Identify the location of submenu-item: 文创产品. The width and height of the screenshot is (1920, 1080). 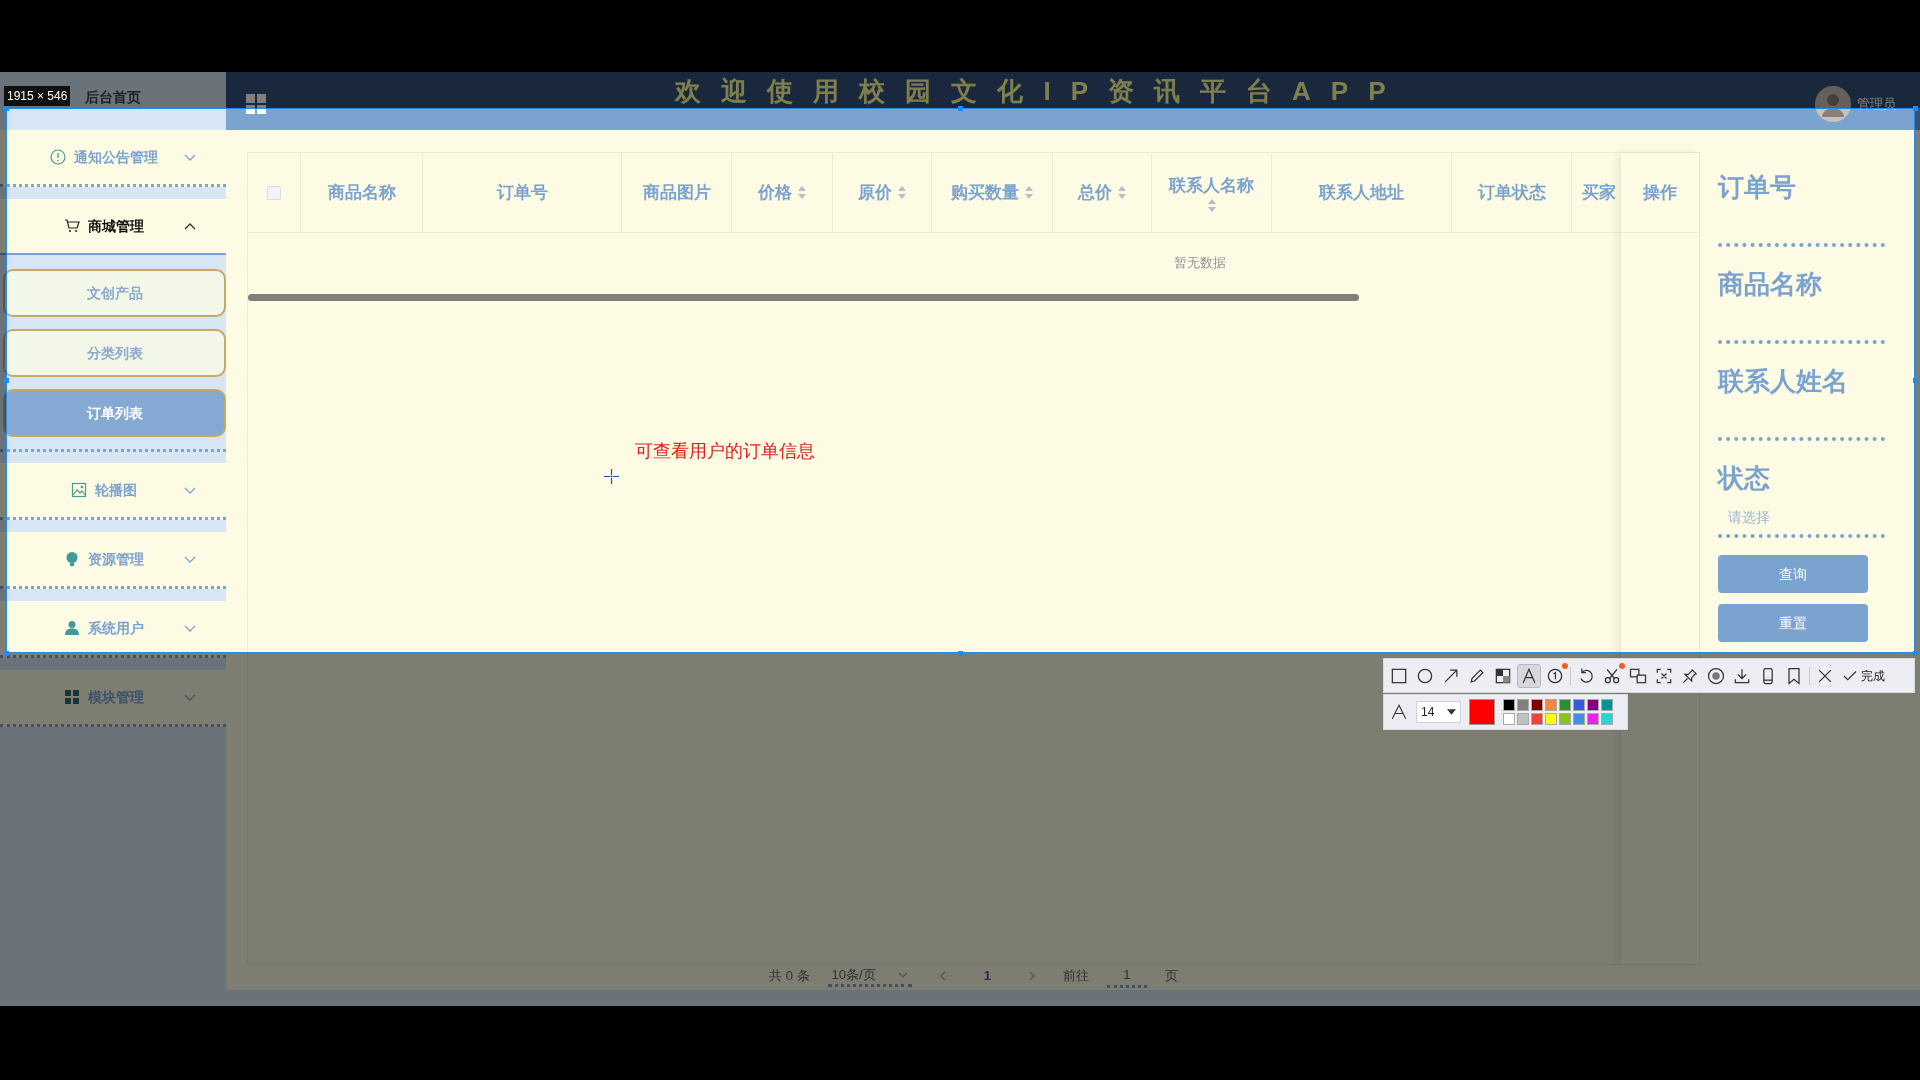
(114, 293).